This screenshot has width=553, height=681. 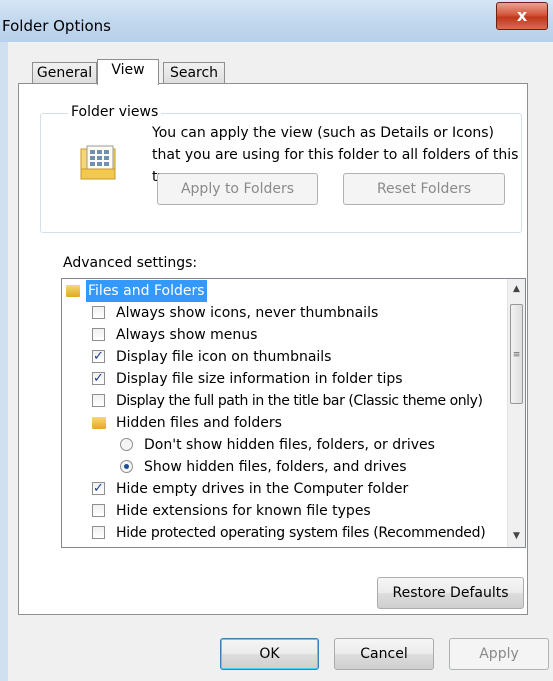 I want to click on list-item-label: Files and Folders, so click(x=146, y=291).